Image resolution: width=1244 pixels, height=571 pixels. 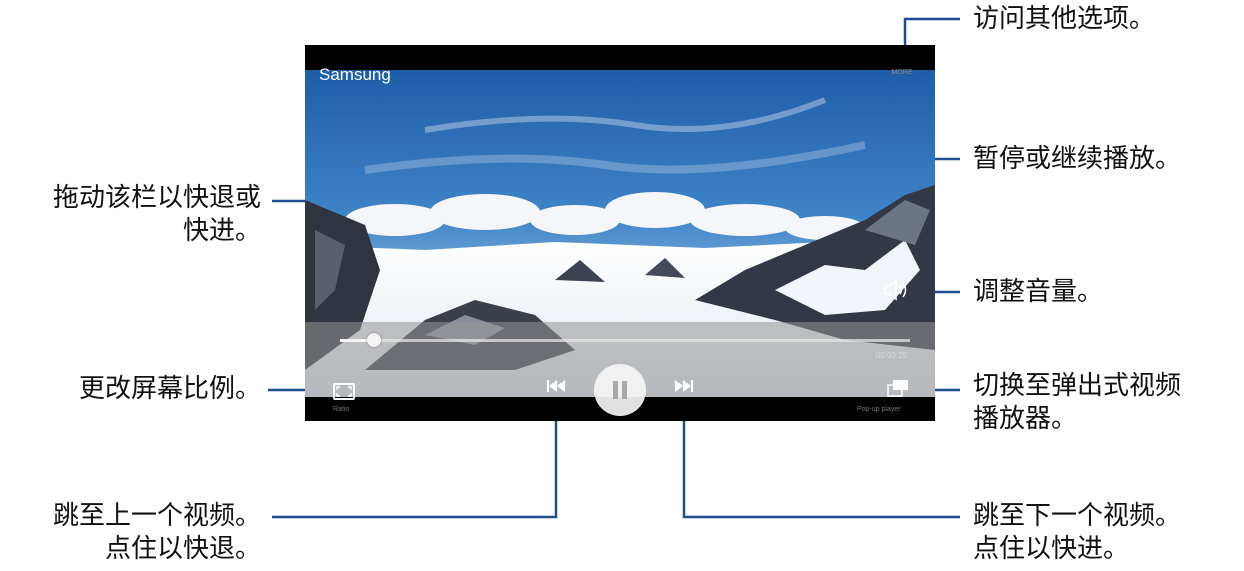 What do you see at coordinates (902, 73) in the screenshot?
I see `more-button: MORE` at bounding box center [902, 73].